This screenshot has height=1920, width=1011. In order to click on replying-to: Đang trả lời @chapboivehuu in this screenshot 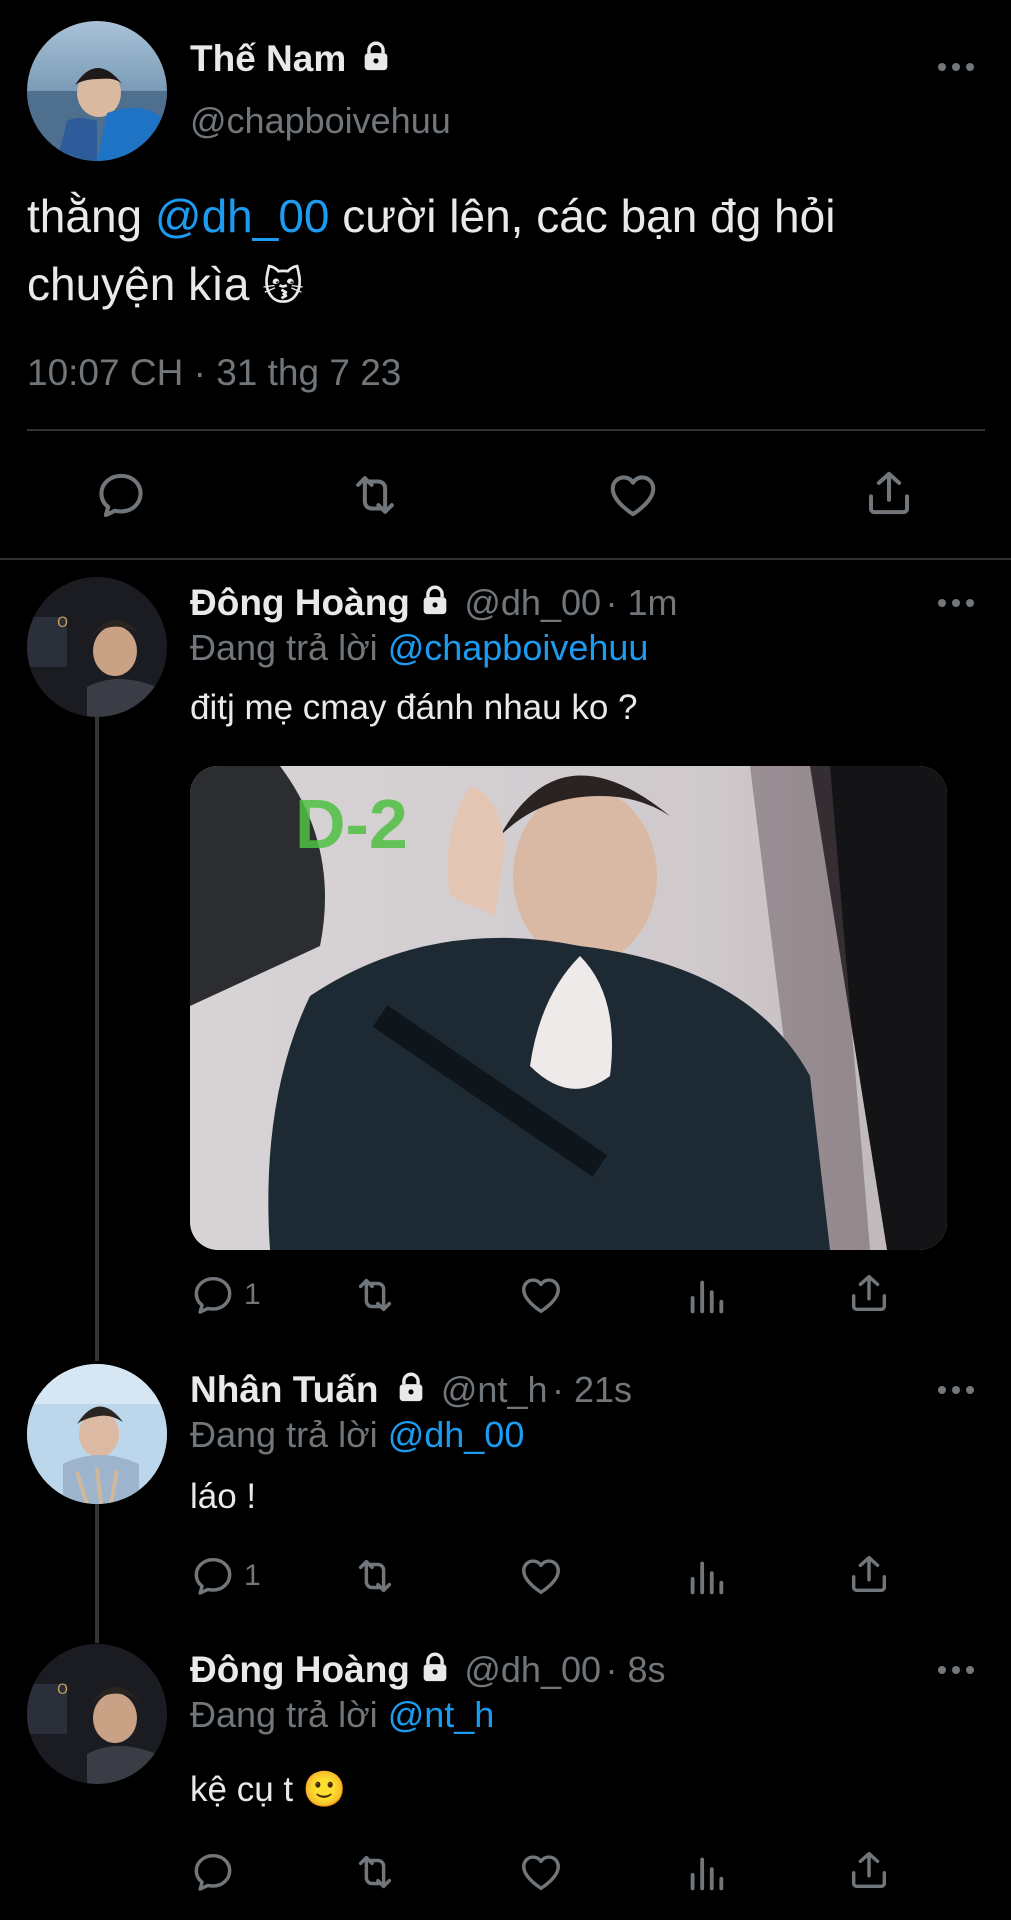, I will do `click(419, 648)`.